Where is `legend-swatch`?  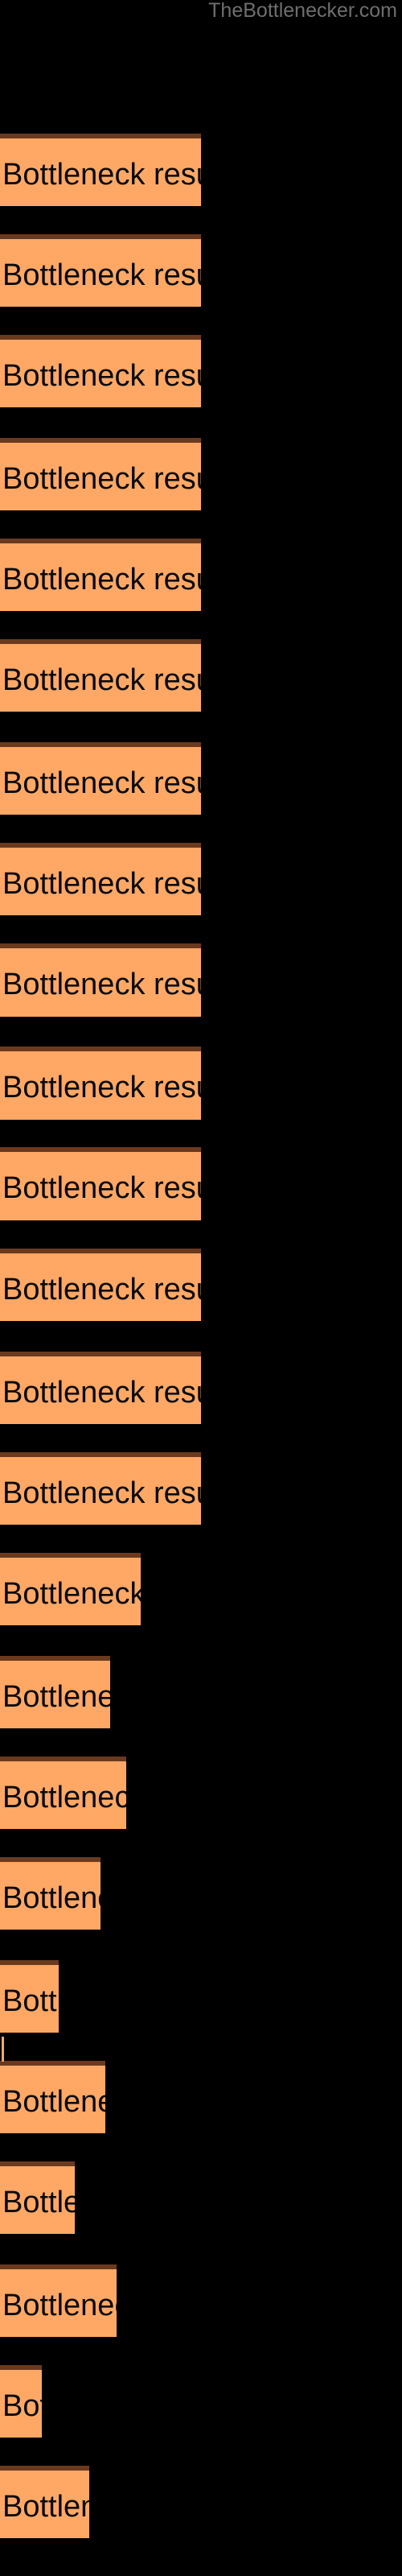 legend-swatch is located at coordinates (3, 2049).